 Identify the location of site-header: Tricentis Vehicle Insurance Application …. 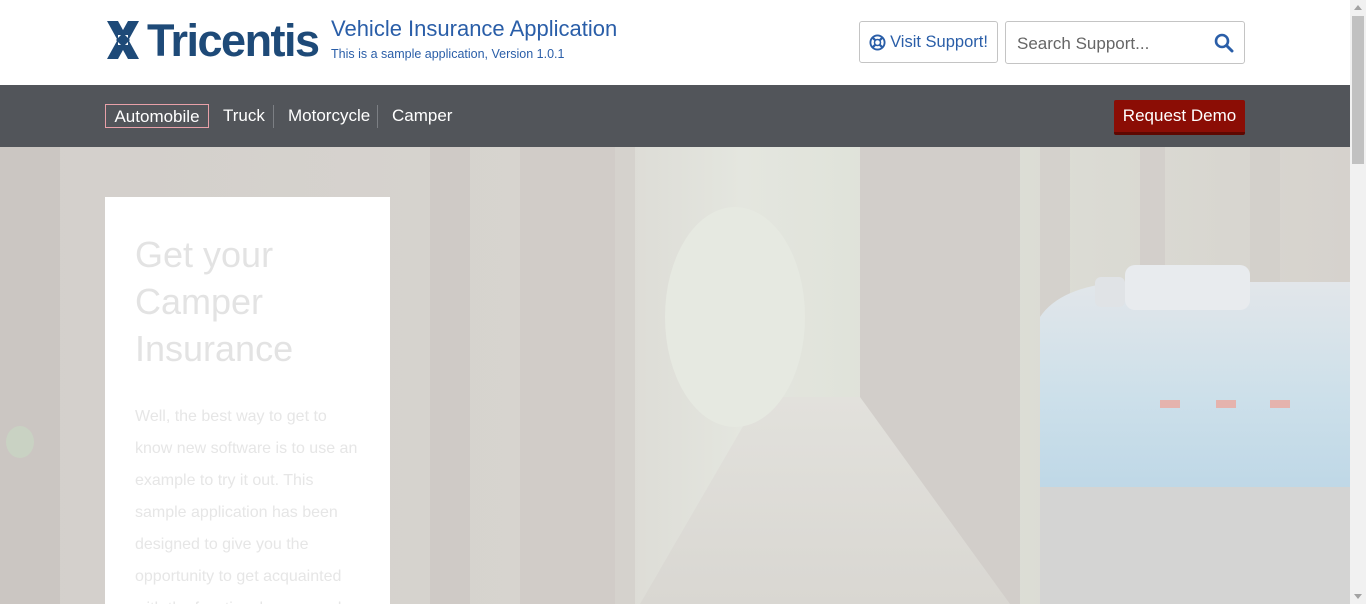
(675, 42).